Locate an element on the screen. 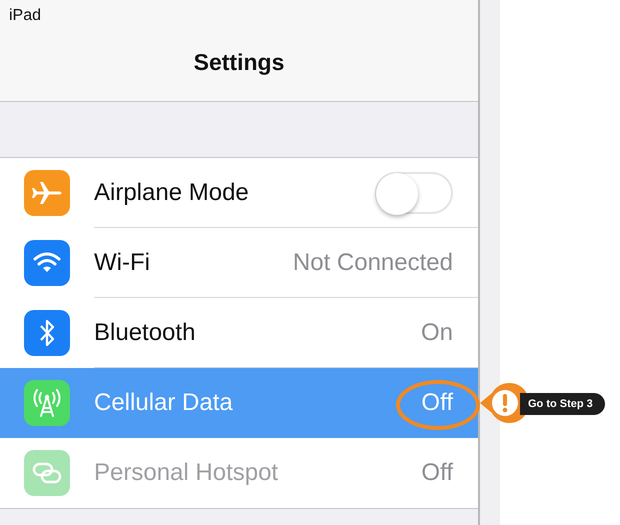  device-name: iPad is located at coordinates (25, 16).